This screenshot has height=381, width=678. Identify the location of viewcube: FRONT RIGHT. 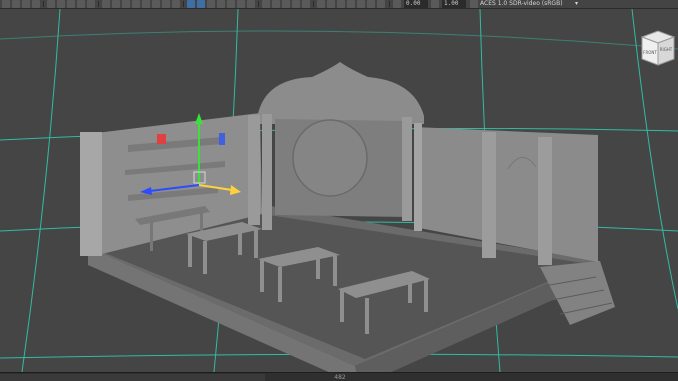
(658, 49).